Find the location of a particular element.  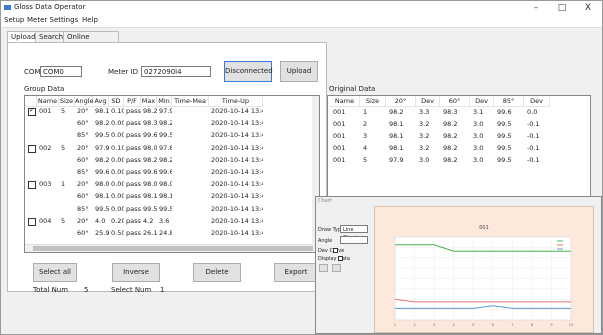

original-col-header: 85° is located at coordinates (509, 101).